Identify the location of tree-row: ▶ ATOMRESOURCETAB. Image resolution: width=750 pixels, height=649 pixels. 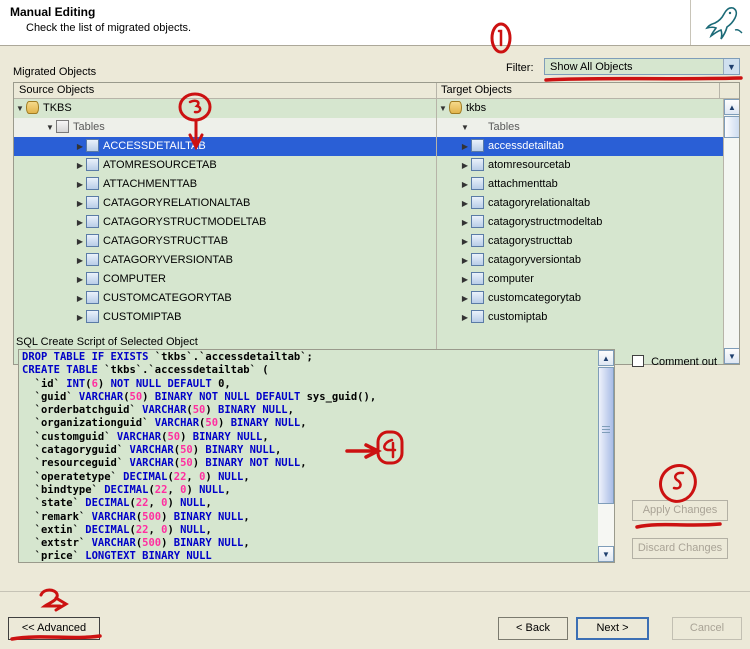
(225, 165).